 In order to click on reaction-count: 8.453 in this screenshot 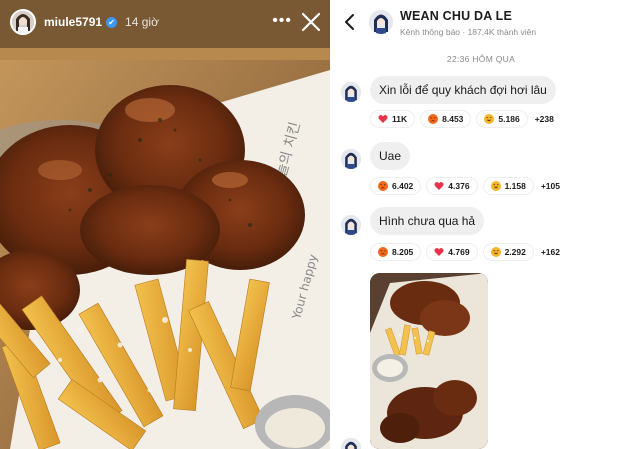, I will do `click(453, 119)`.